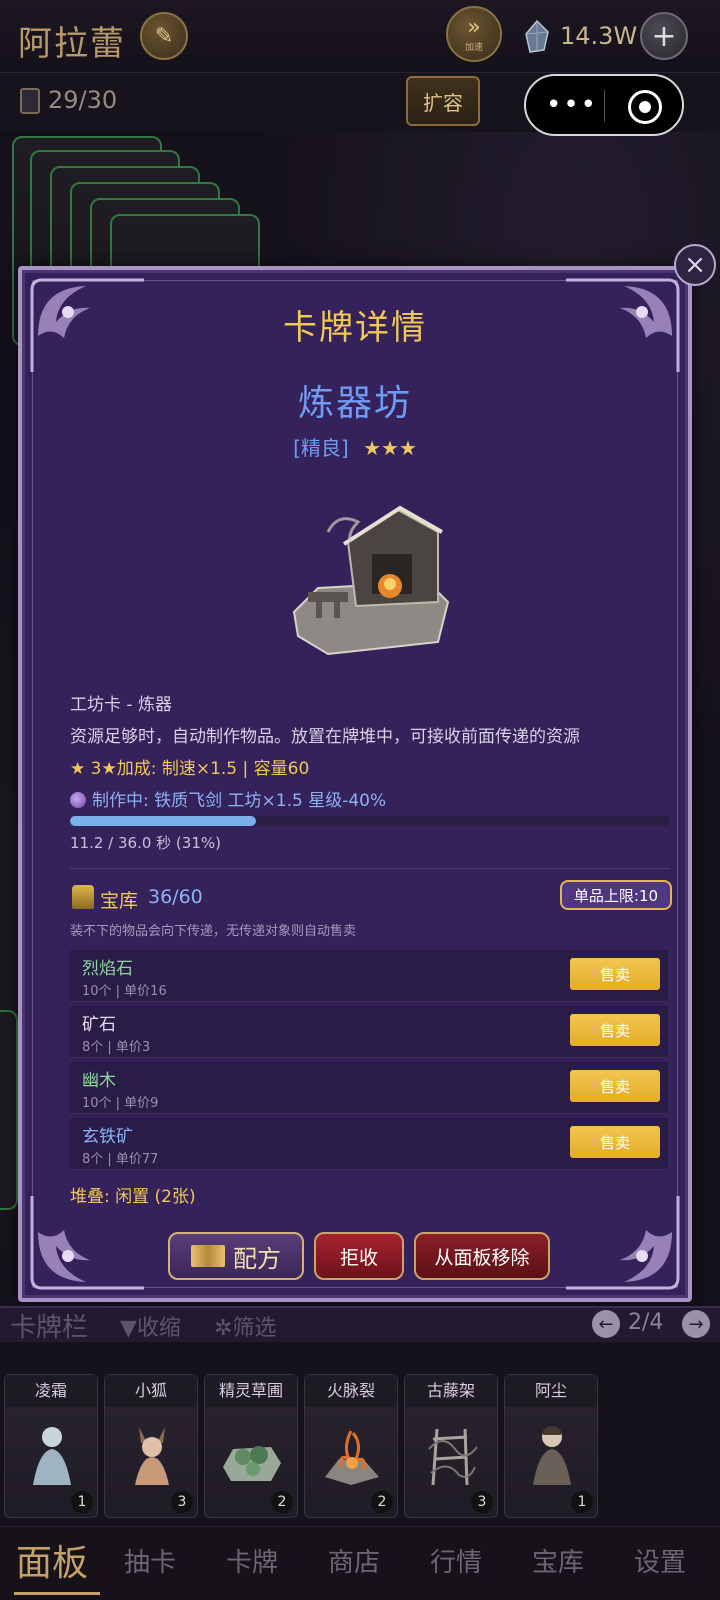  Describe the element at coordinates (49, 1328) in the screenshot. I see `card-bar-title: 卡牌栏` at that location.